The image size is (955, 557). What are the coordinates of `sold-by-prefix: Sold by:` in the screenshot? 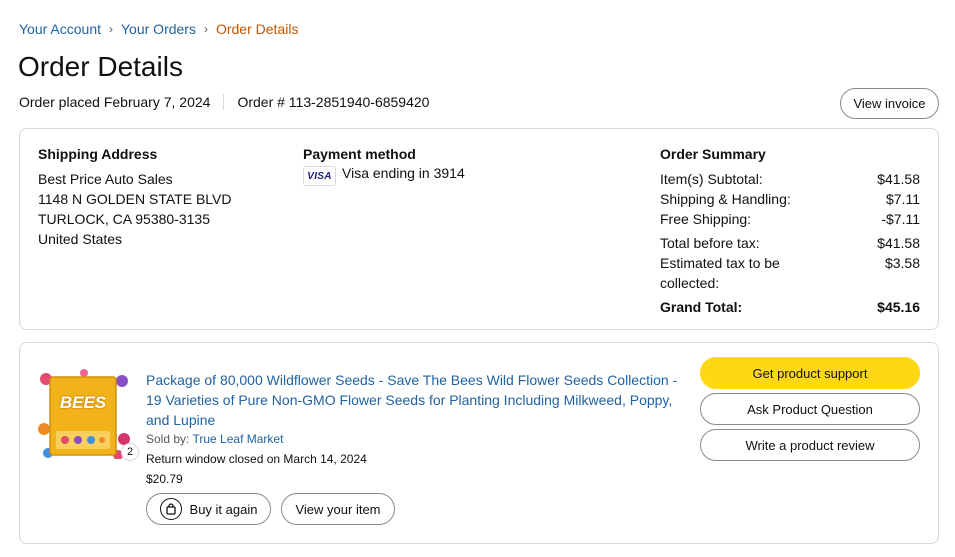 It's located at (169, 439).